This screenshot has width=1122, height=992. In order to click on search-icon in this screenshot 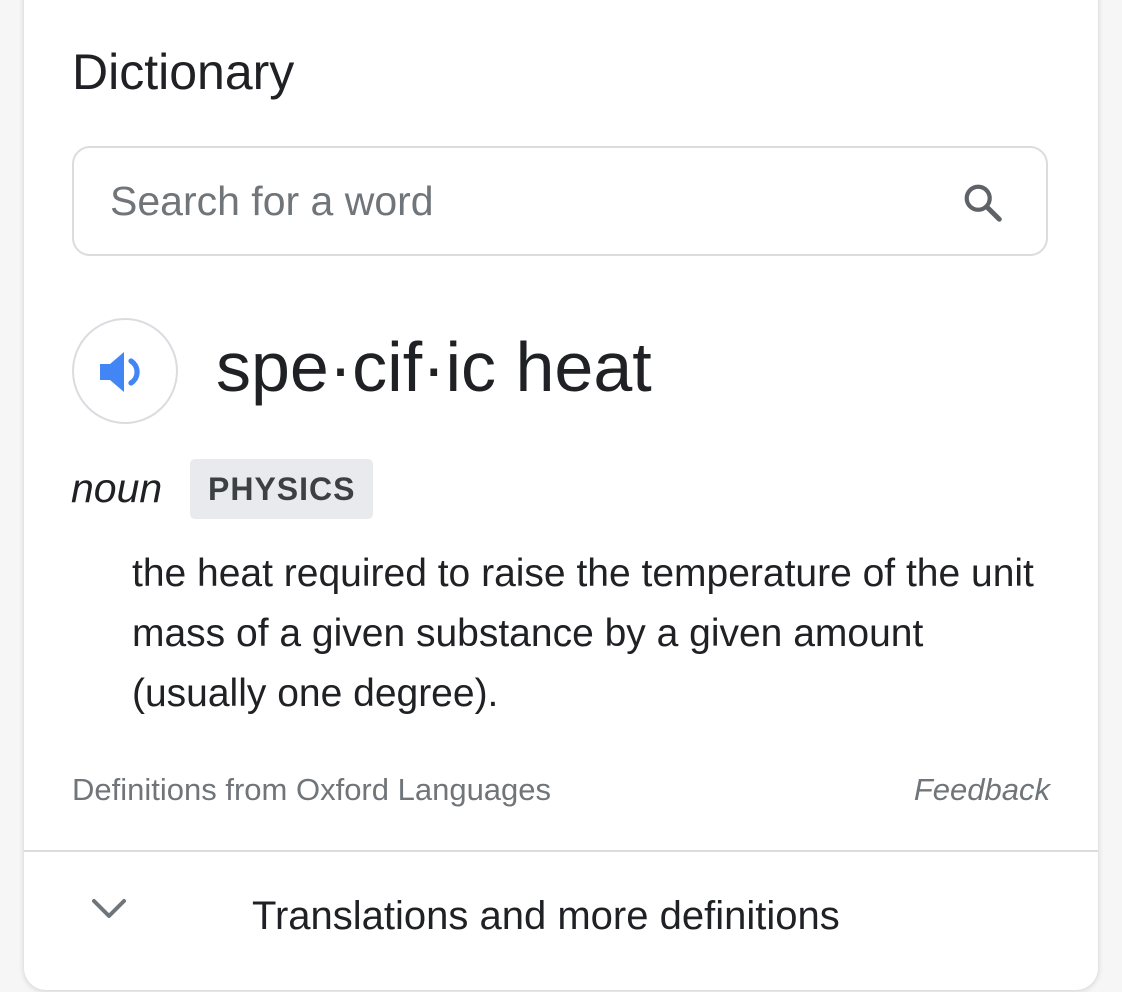, I will do `click(983, 203)`.